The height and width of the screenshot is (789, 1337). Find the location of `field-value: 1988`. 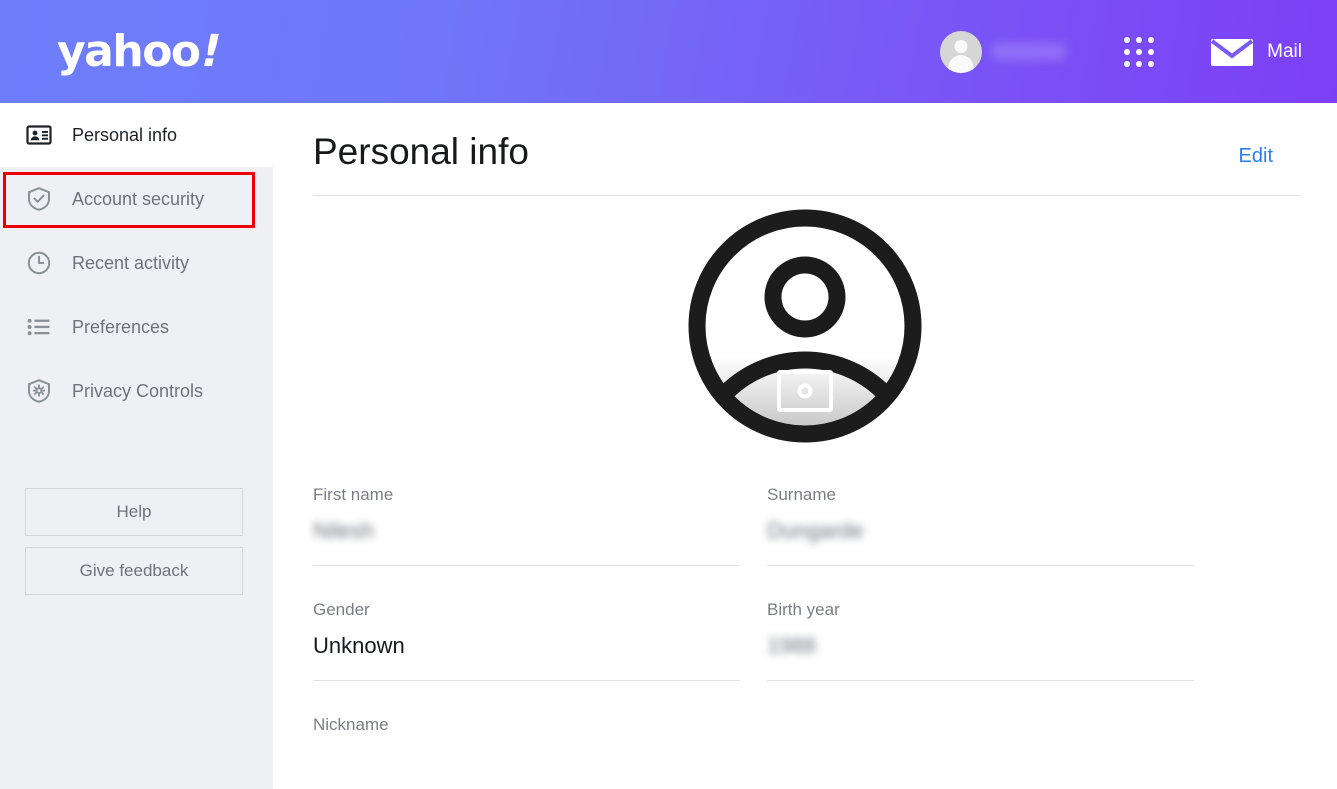

field-value: 1988 is located at coordinates (791, 645).